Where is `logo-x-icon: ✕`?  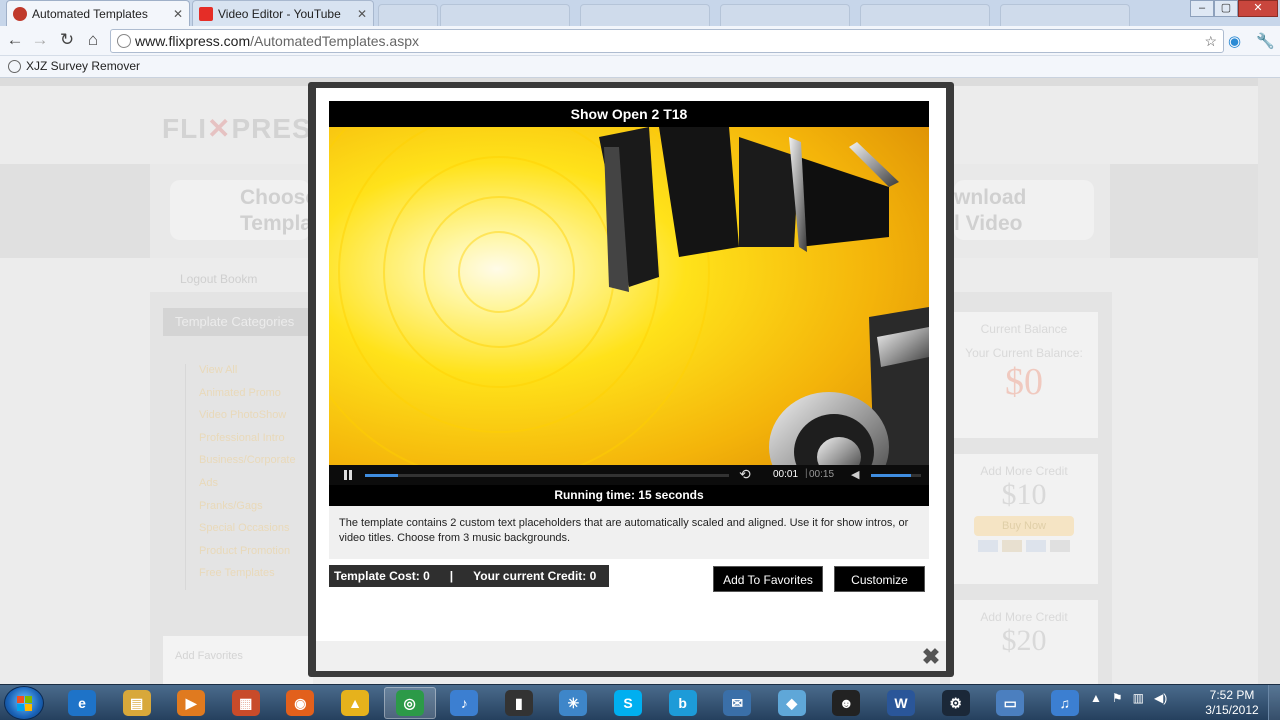
logo-x-icon: ✕ is located at coordinates (219, 128).